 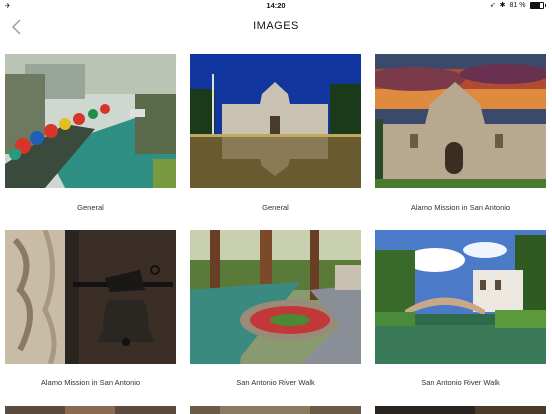 I want to click on river-umbrellas-photo, so click(x=90, y=121).